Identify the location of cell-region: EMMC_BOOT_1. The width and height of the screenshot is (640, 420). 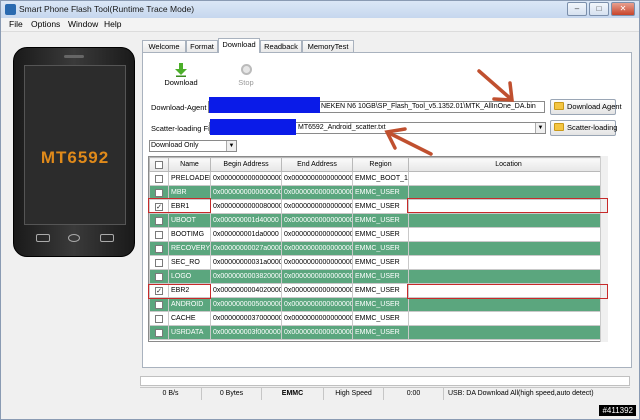
(380, 178).